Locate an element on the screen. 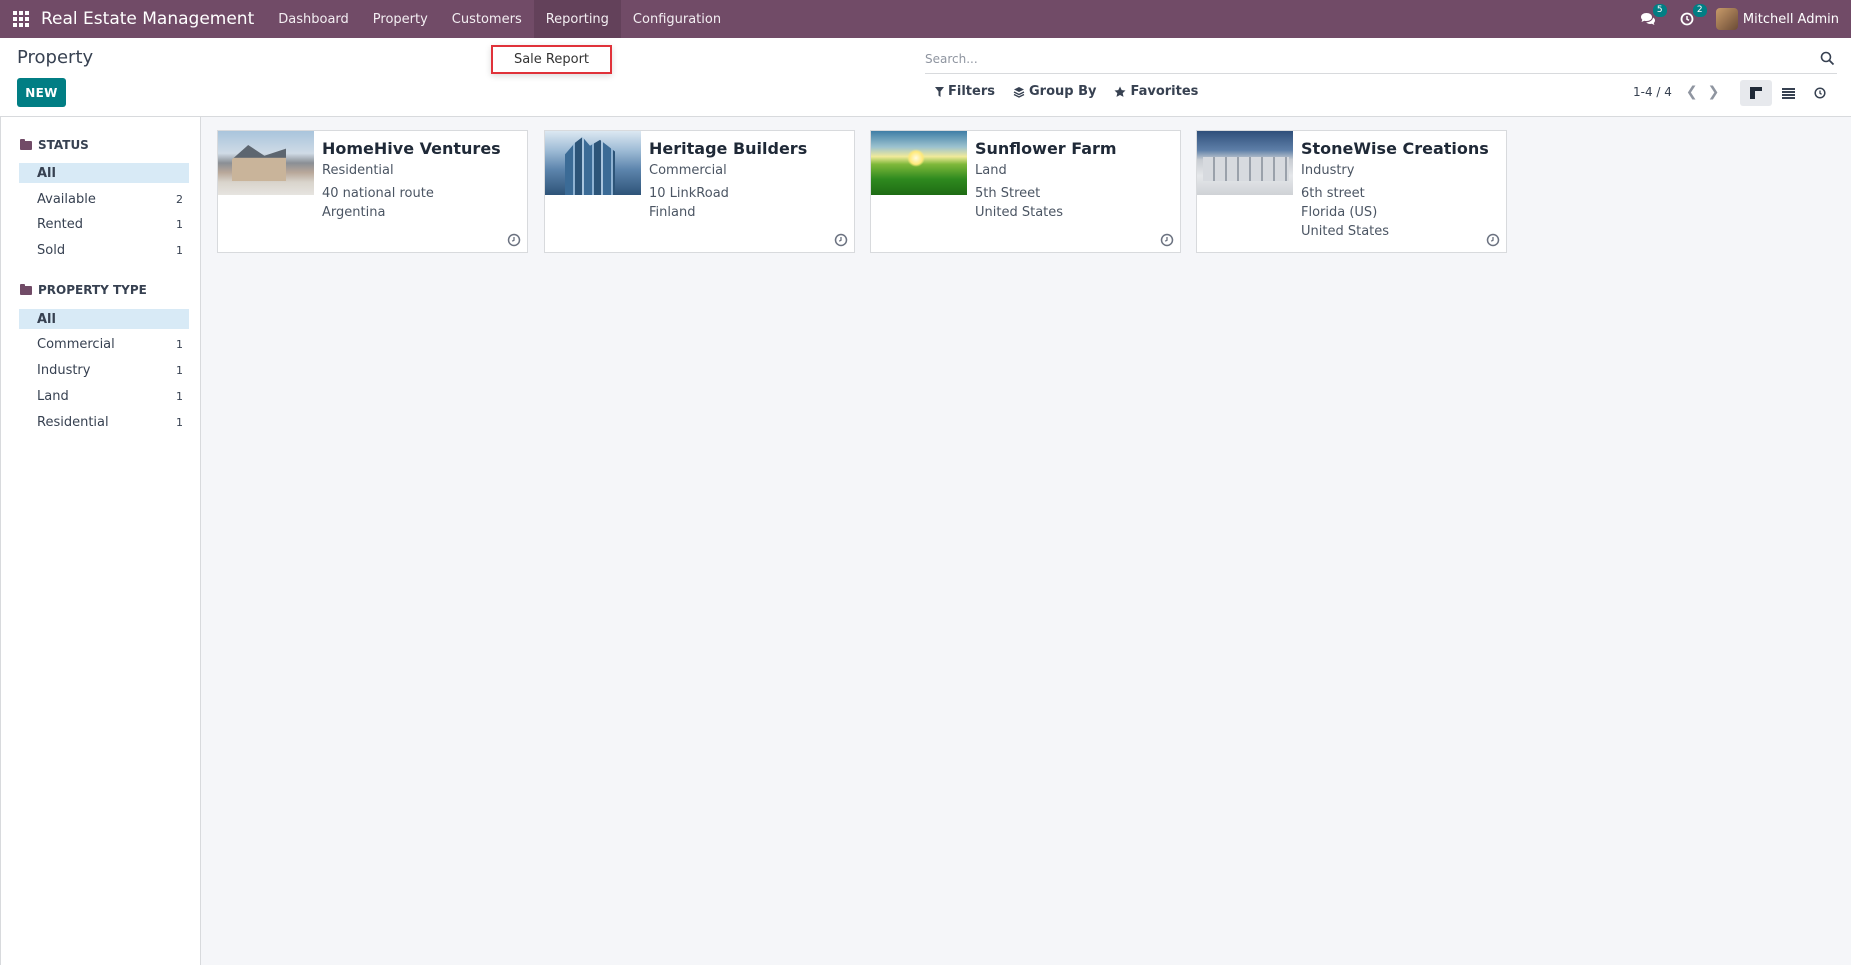 This screenshot has width=1851, height=965. type-item-commercial: Commercial 1 is located at coordinates (104, 344).